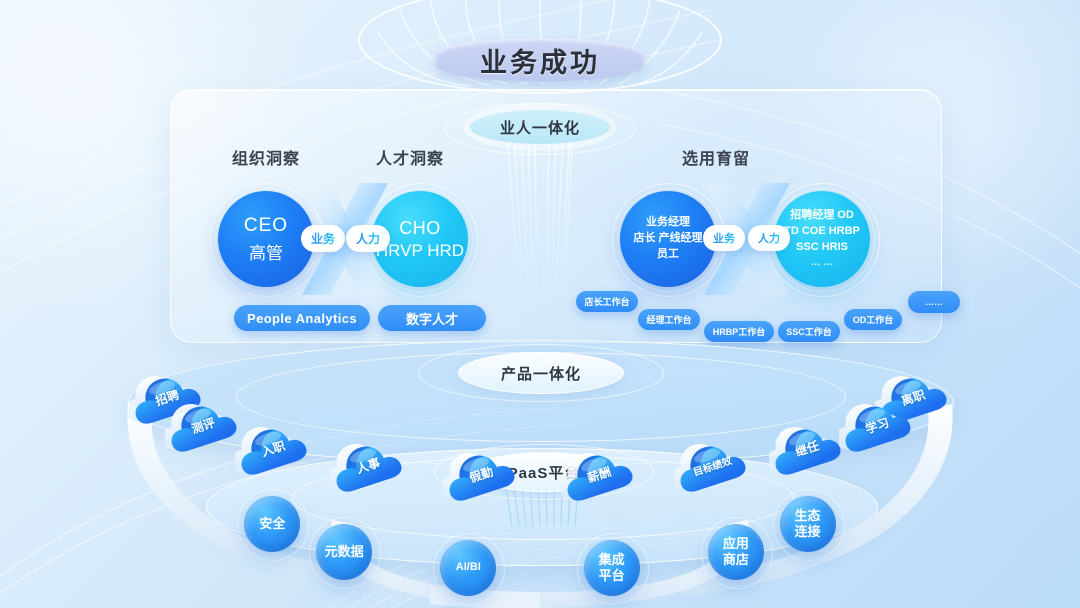 The width and height of the screenshot is (1080, 608). I want to click on paas-sphere: AI/BI, so click(468, 567).